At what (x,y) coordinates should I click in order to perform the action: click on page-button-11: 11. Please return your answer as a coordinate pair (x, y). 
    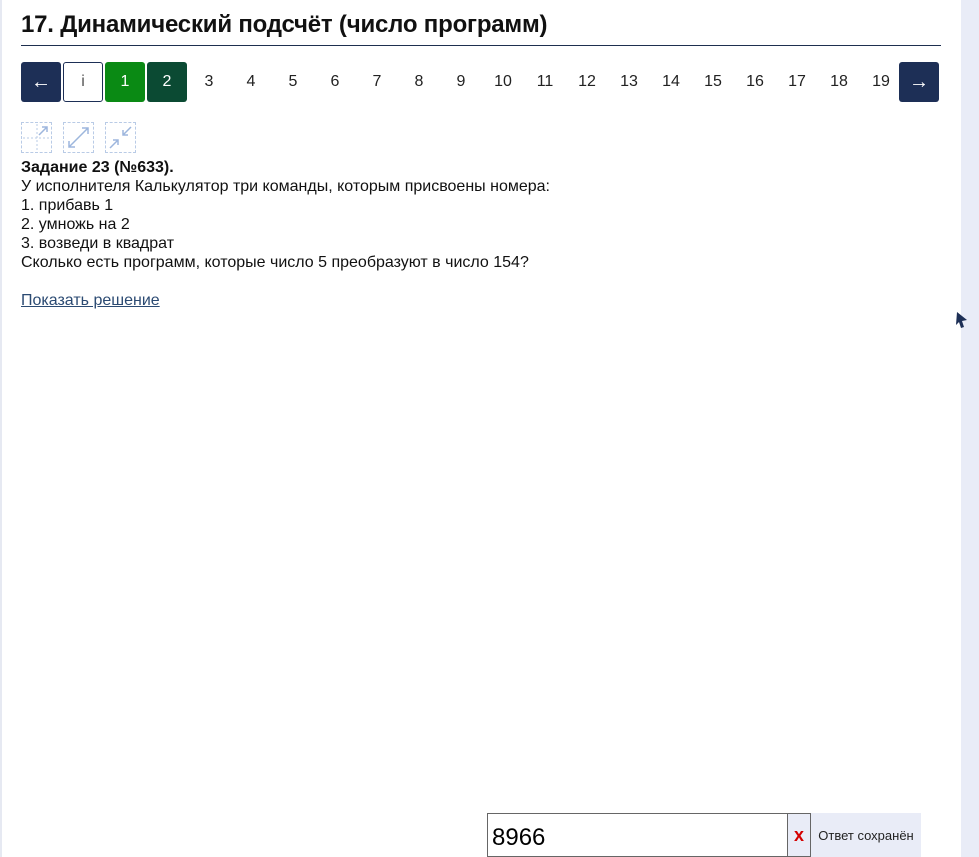
    Looking at the image, I should click on (545, 82).